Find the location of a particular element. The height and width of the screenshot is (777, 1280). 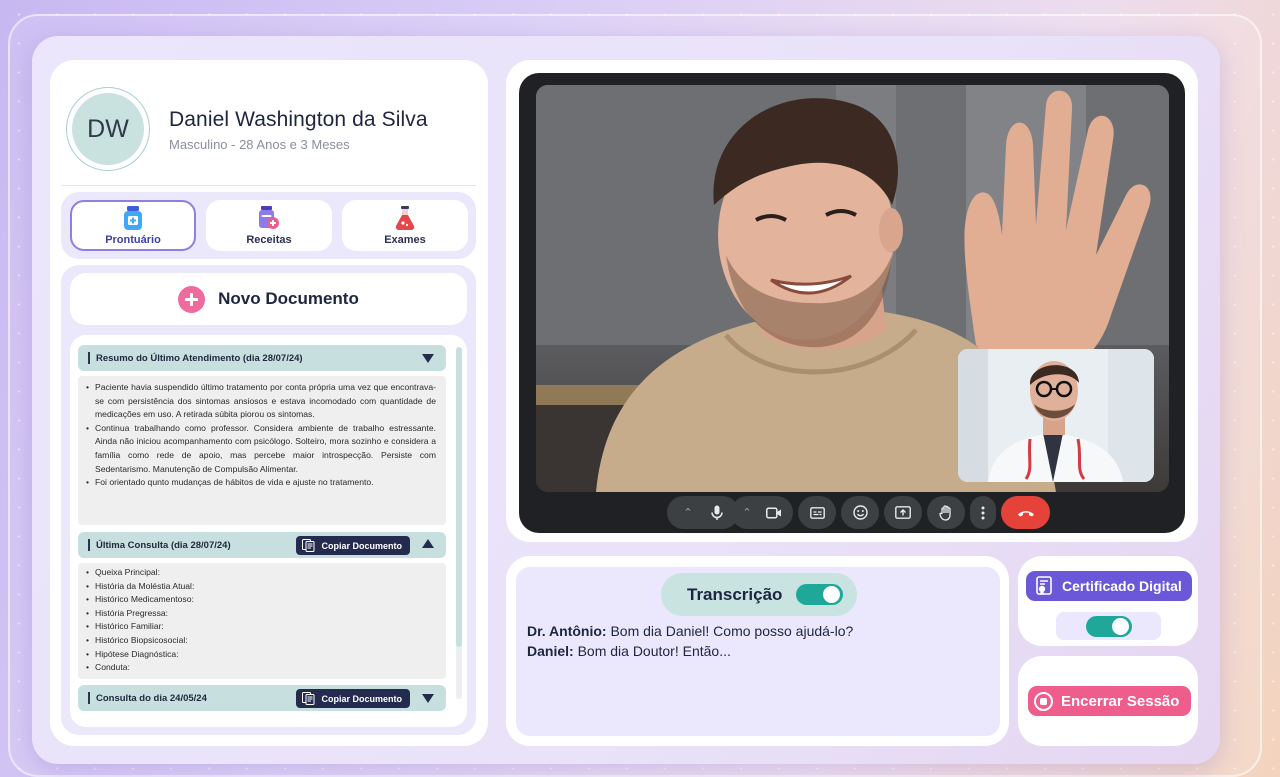

speaker-name: Dr. Antônio: is located at coordinates (567, 631).